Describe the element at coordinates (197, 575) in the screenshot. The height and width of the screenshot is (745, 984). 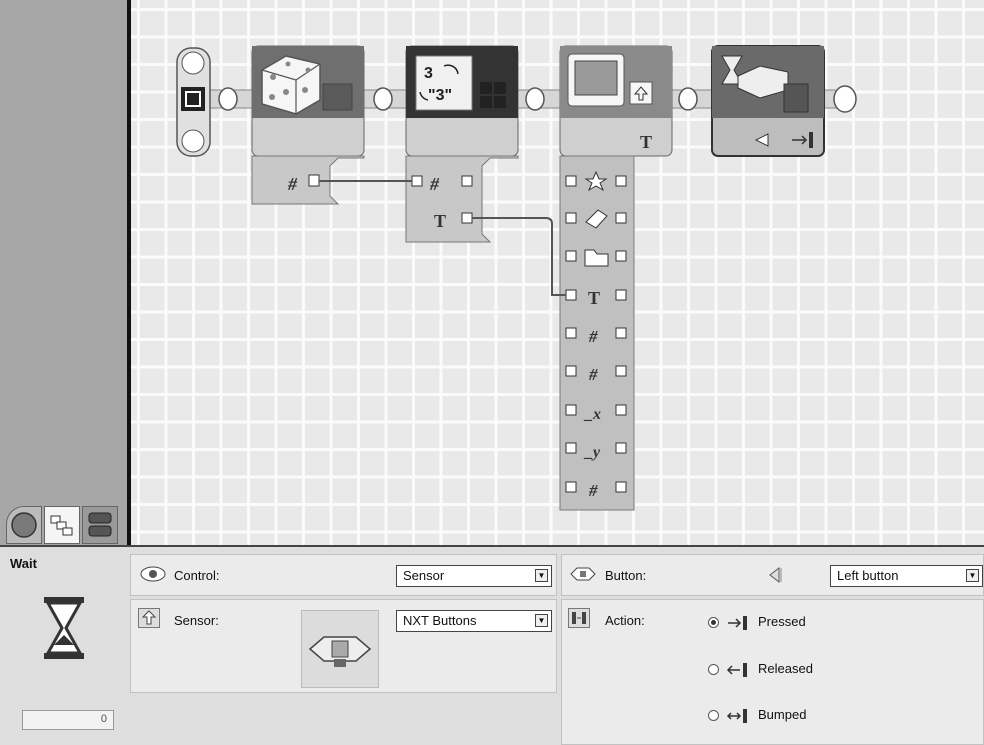
I see `control-label: Control:` at that location.